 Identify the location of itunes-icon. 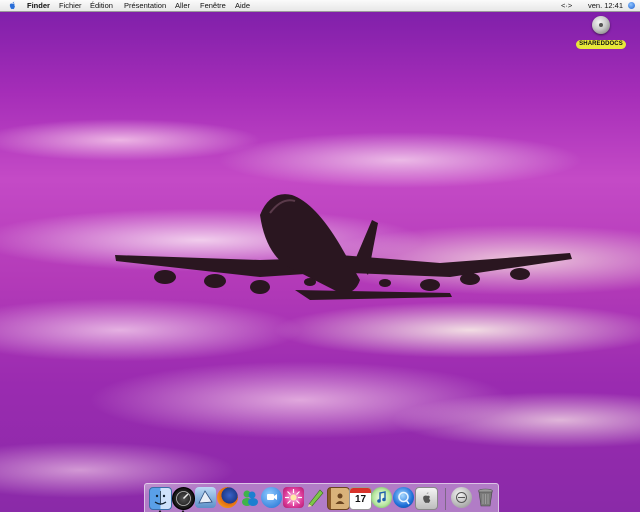
(381, 497).